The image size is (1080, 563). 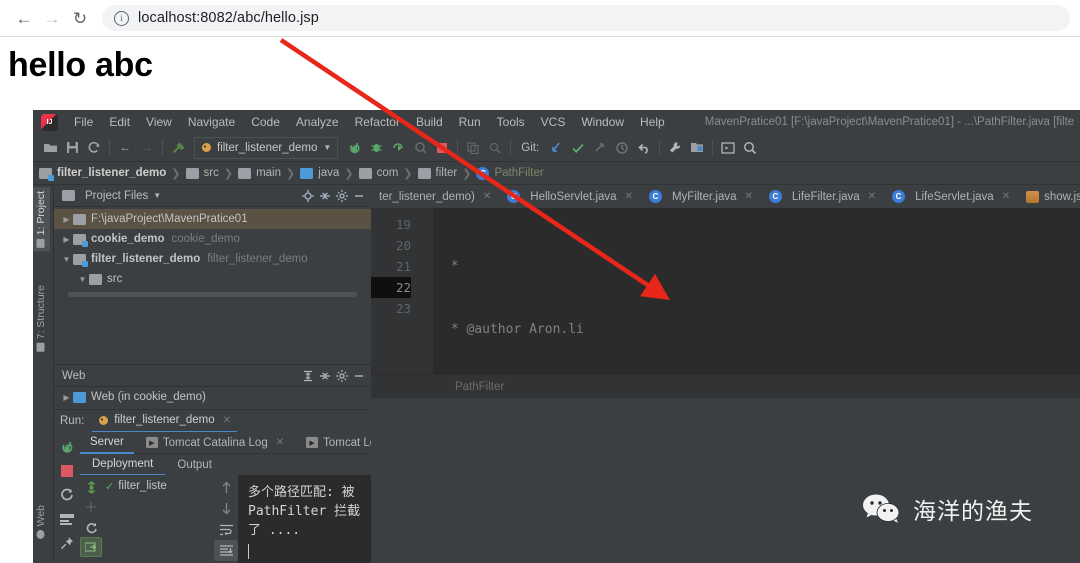 I want to click on breadcrumb-item-main: main, so click(x=259, y=173).